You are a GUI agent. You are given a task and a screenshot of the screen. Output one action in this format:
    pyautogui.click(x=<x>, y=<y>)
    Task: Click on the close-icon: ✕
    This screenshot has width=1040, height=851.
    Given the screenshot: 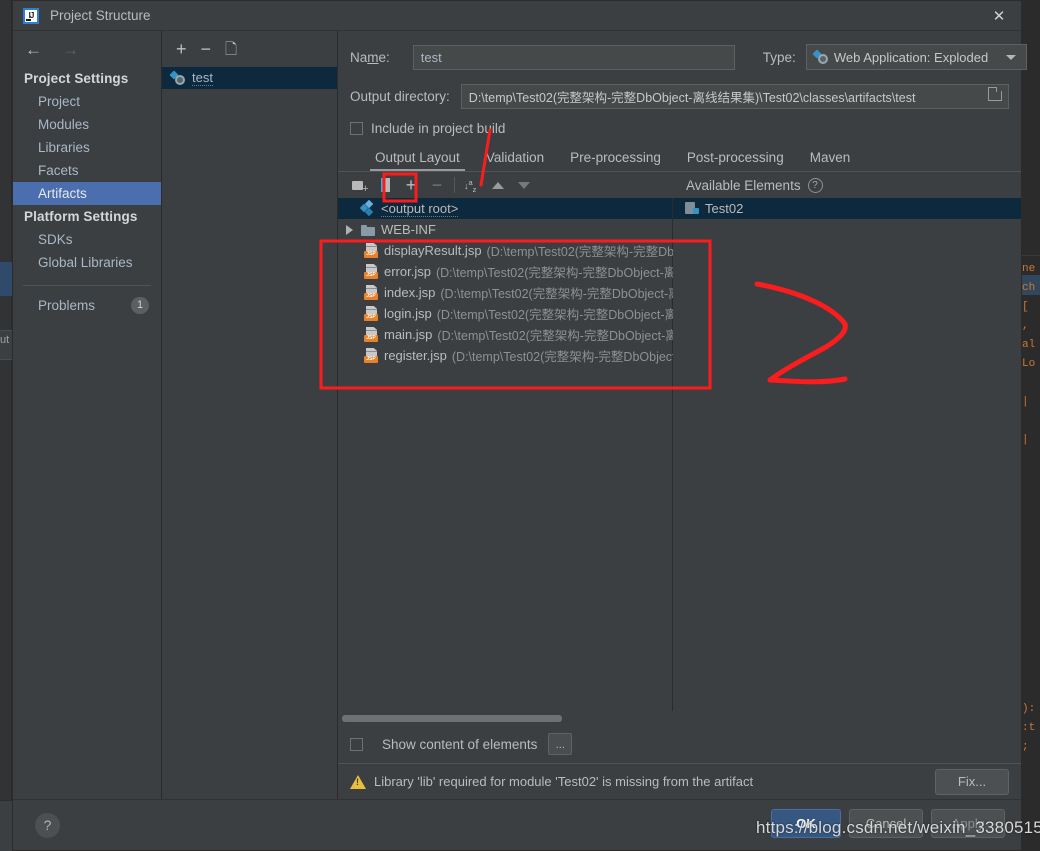 What is the action you would take?
    pyautogui.click(x=999, y=15)
    